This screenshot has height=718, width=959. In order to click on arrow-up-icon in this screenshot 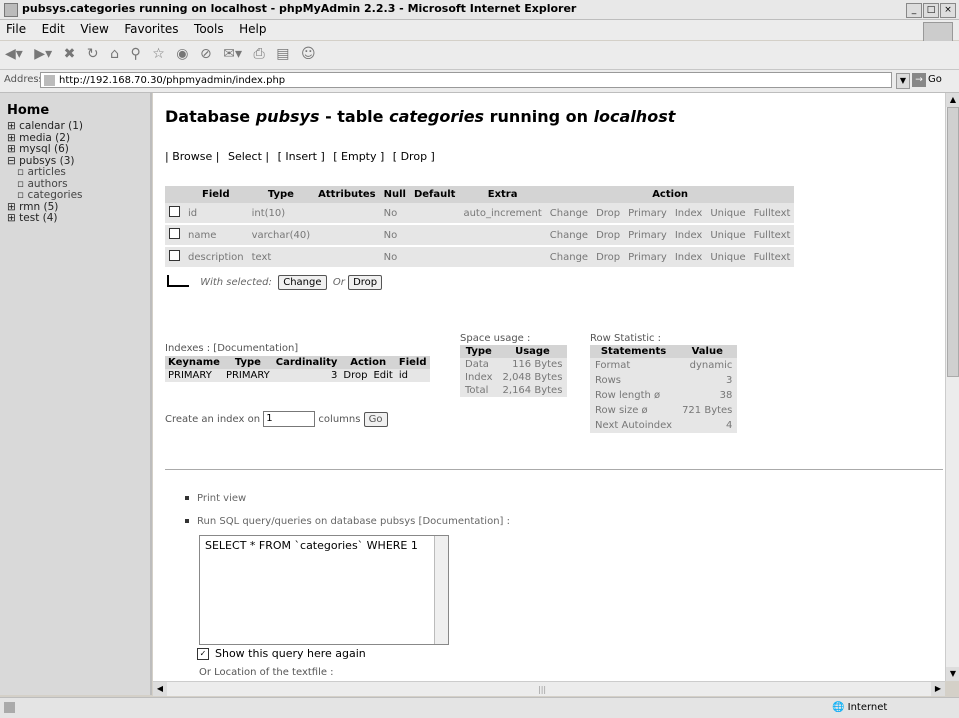, I will do `click(178, 281)`.